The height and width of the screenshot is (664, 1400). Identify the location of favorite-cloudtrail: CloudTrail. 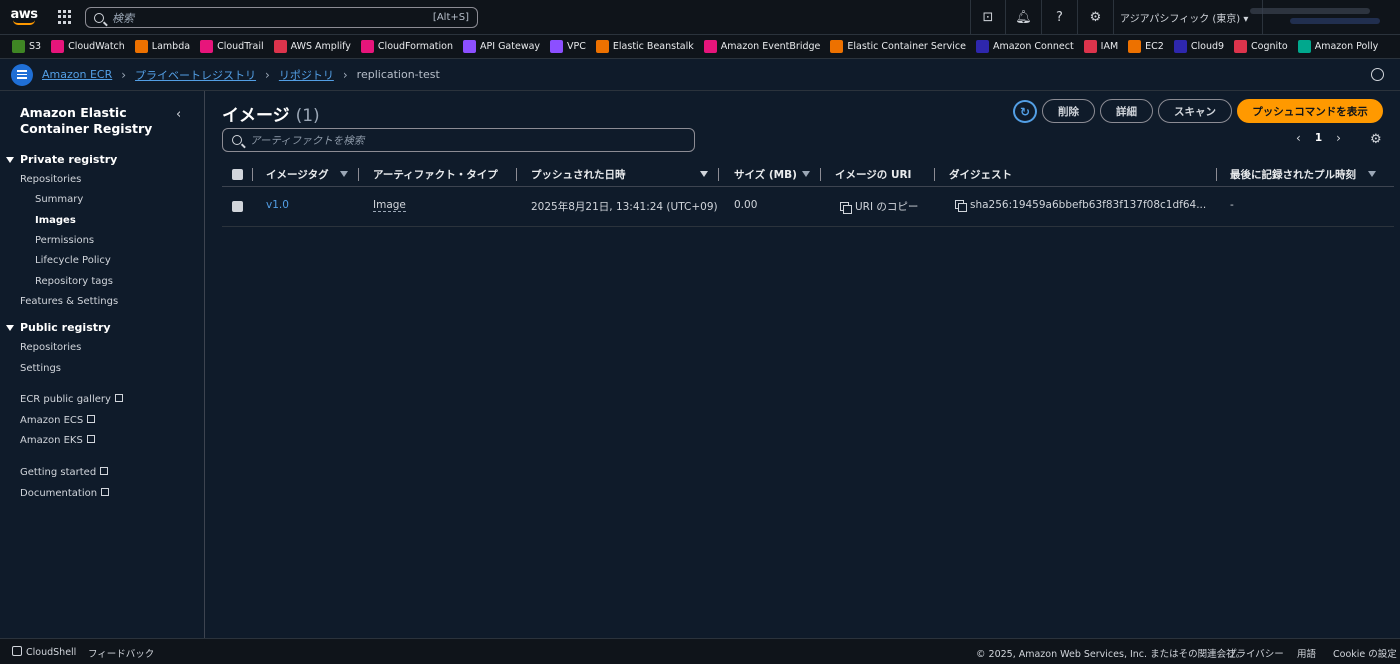
(232, 46).